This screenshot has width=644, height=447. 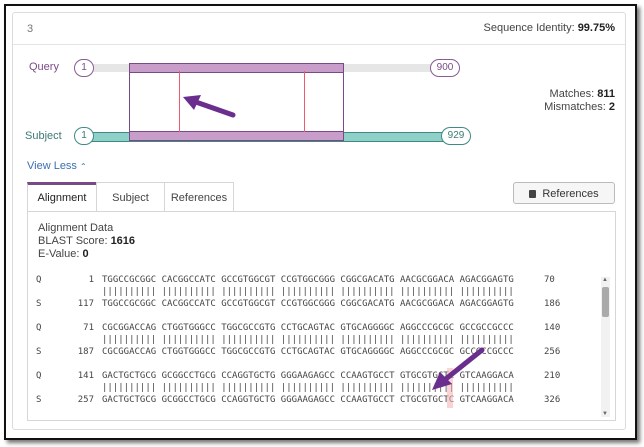 I want to click on references-button-label: References, so click(x=570, y=194).